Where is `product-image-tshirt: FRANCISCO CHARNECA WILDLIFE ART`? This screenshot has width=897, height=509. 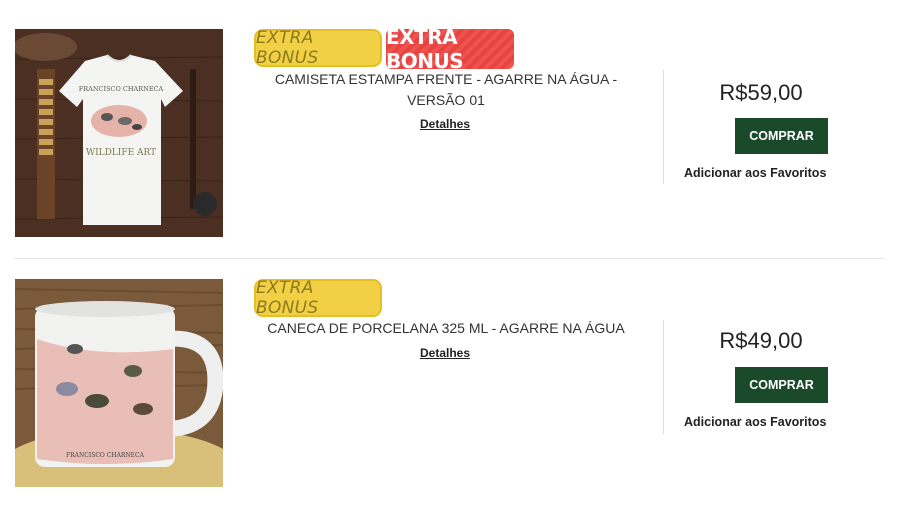 product-image-tshirt: FRANCISCO CHARNECA WILDLIFE ART is located at coordinates (119, 133).